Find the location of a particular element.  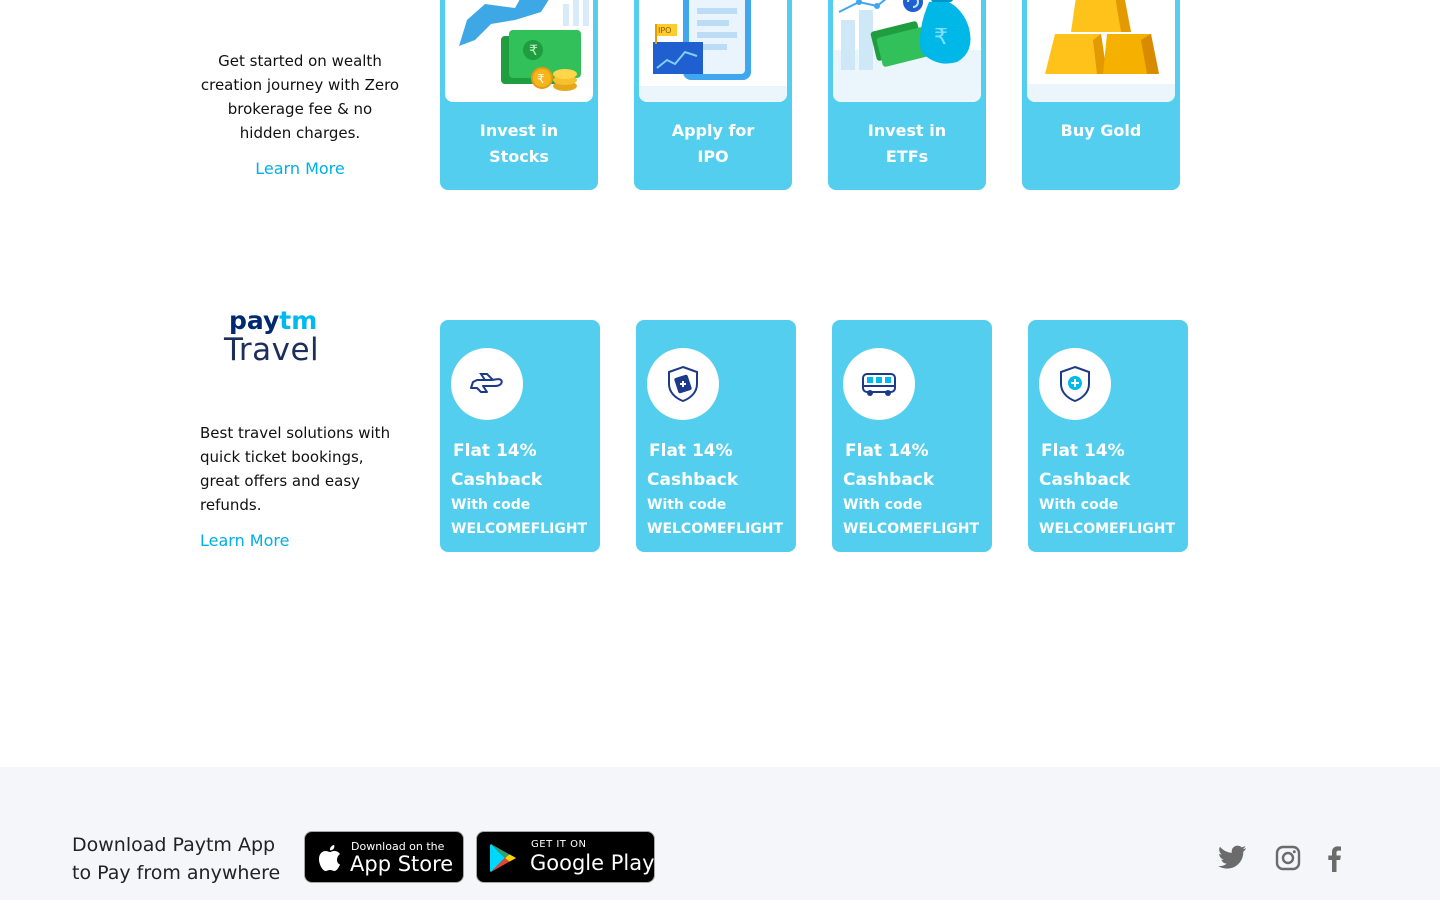

invest-learn-more-link: Learn More is located at coordinates (300, 169).